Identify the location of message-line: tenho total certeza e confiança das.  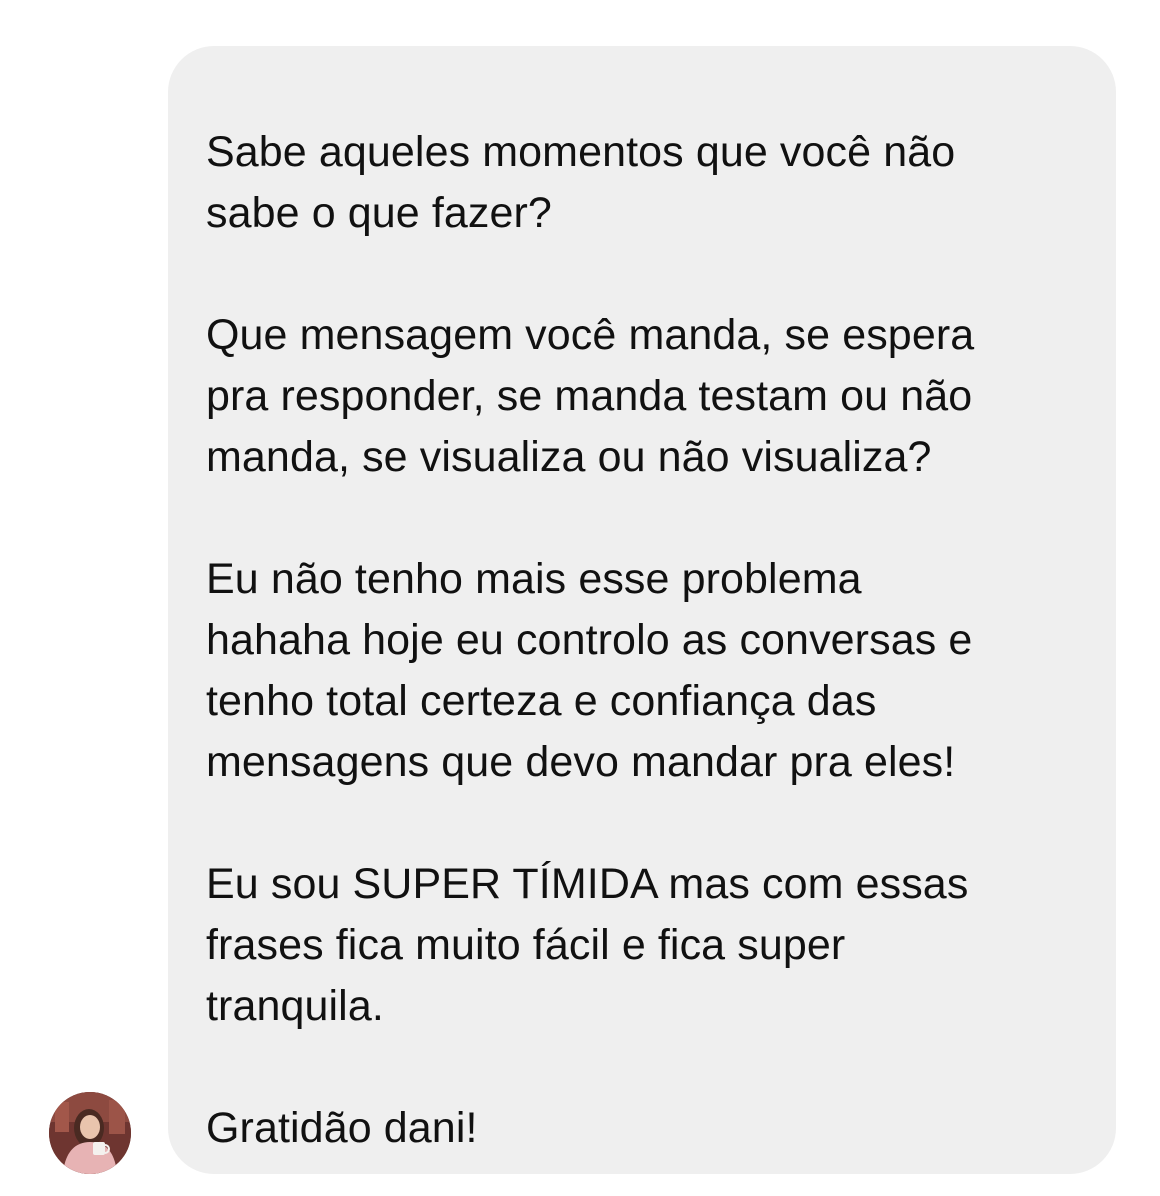
(541, 701).